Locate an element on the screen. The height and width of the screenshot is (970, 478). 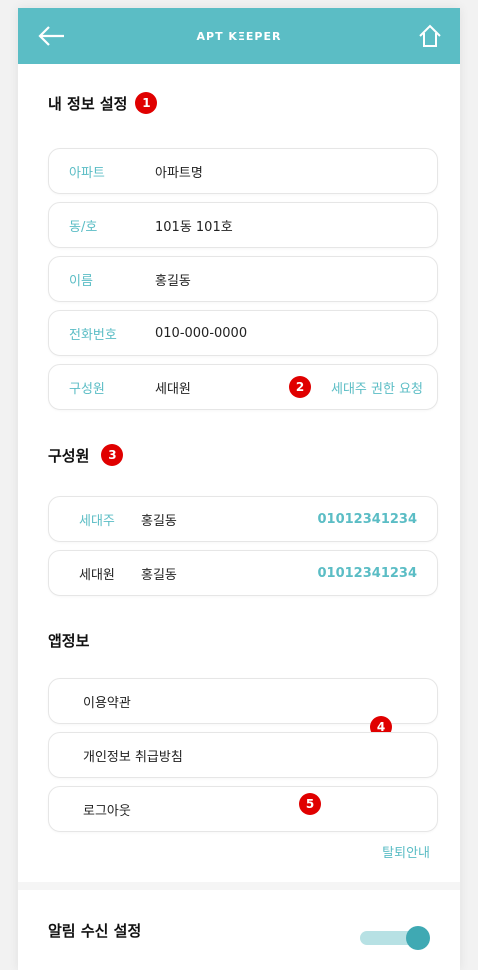
info-value: 홍길동 is located at coordinates (173, 281).